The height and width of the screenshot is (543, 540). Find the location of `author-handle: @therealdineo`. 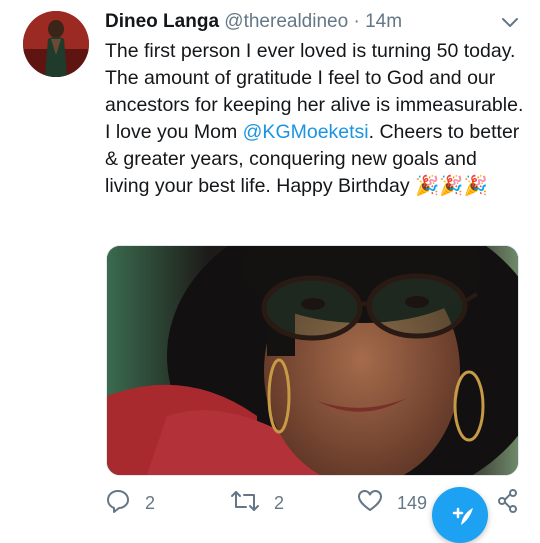

author-handle: @therealdineo is located at coordinates (286, 21).